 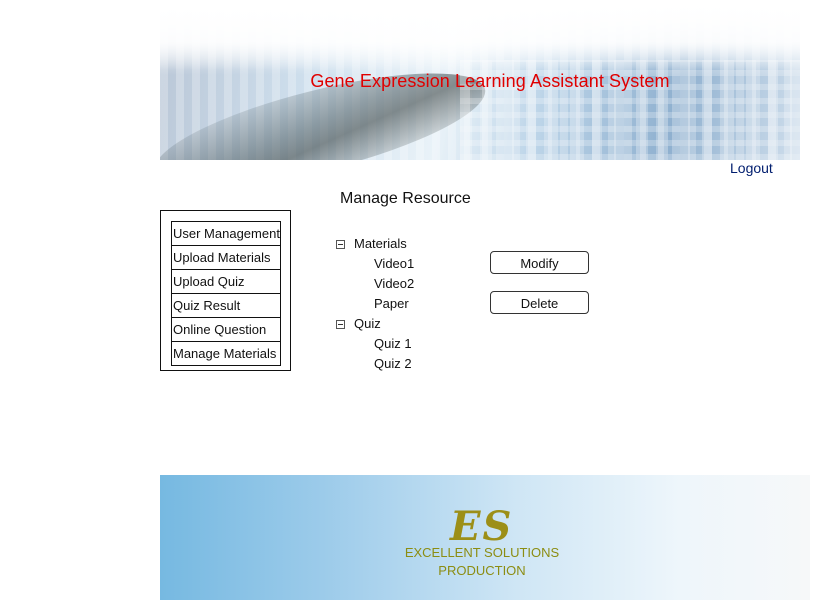 What do you see at coordinates (394, 263) in the screenshot?
I see `tree-leaf-video1: Video1` at bounding box center [394, 263].